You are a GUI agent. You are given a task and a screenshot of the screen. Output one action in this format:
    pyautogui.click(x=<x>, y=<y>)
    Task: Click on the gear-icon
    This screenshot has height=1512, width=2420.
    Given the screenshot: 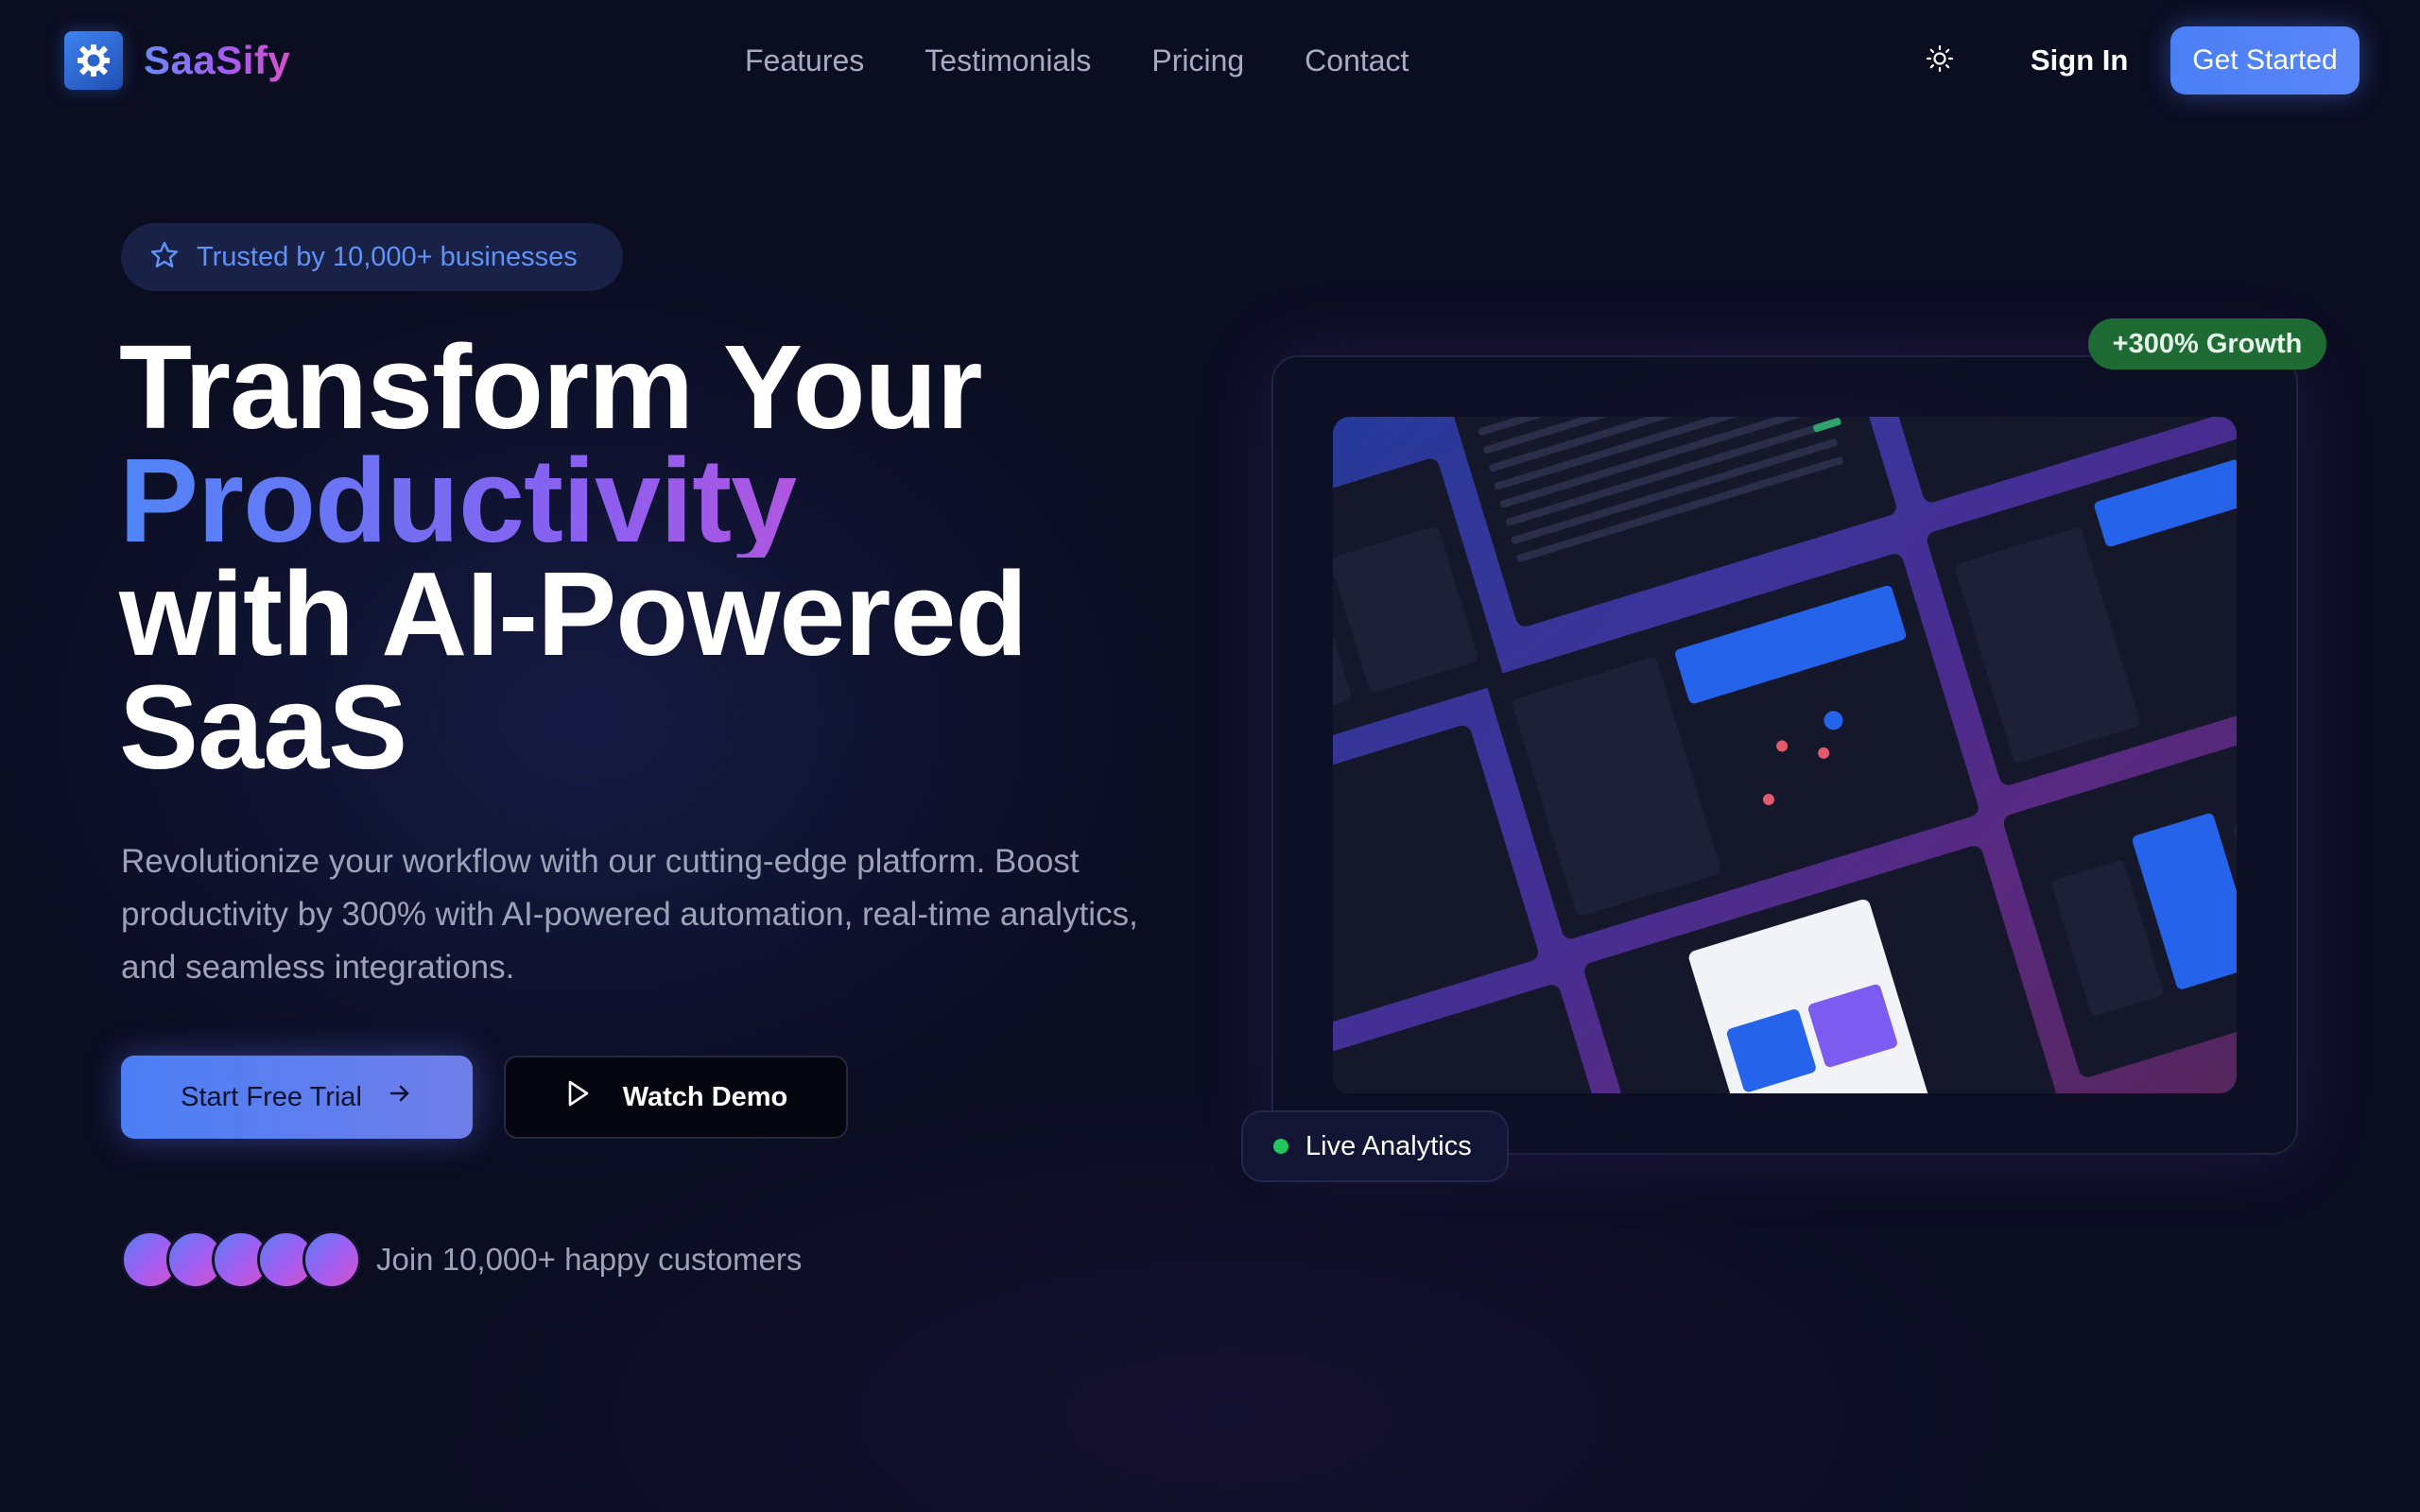 What is the action you would take?
    pyautogui.click(x=93, y=60)
    